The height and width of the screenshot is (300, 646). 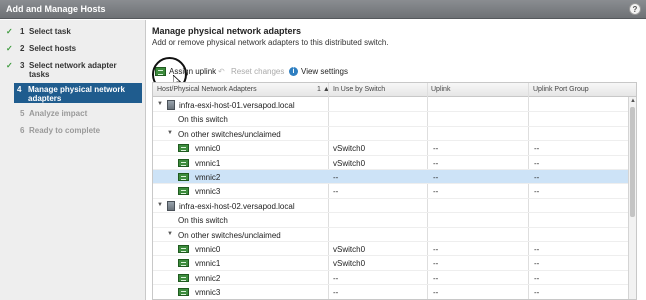 I want to click on step-label: Analyze impact, so click(x=58, y=113).